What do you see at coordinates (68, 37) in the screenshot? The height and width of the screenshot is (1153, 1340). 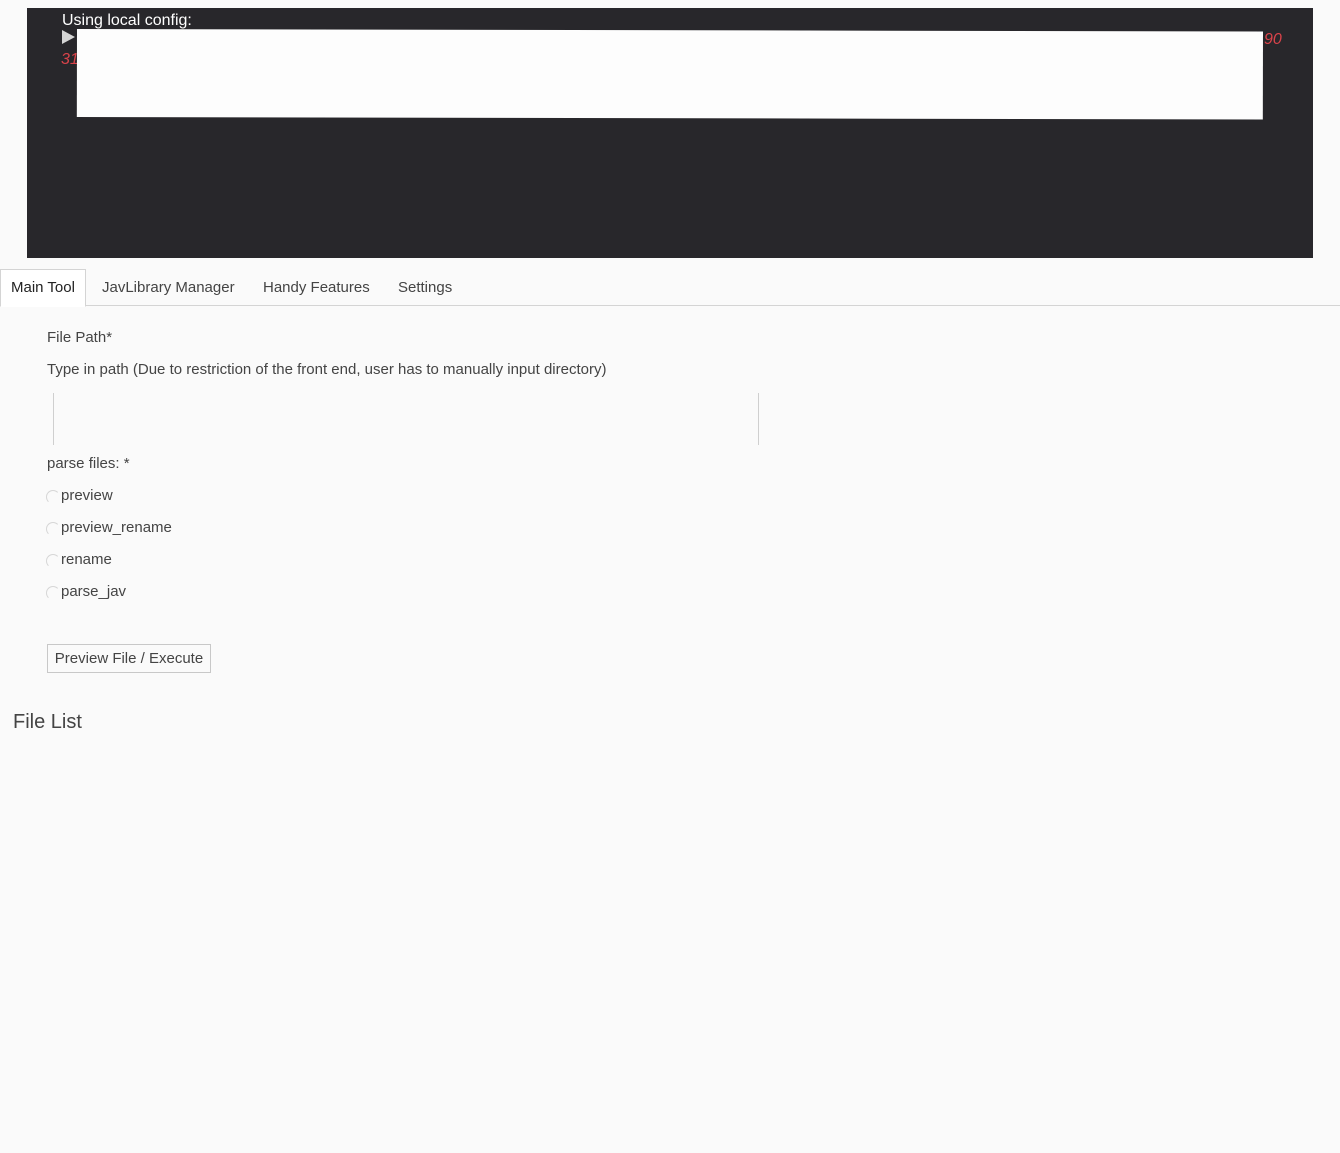 I see `play-icon` at bounding box center [68, 37].